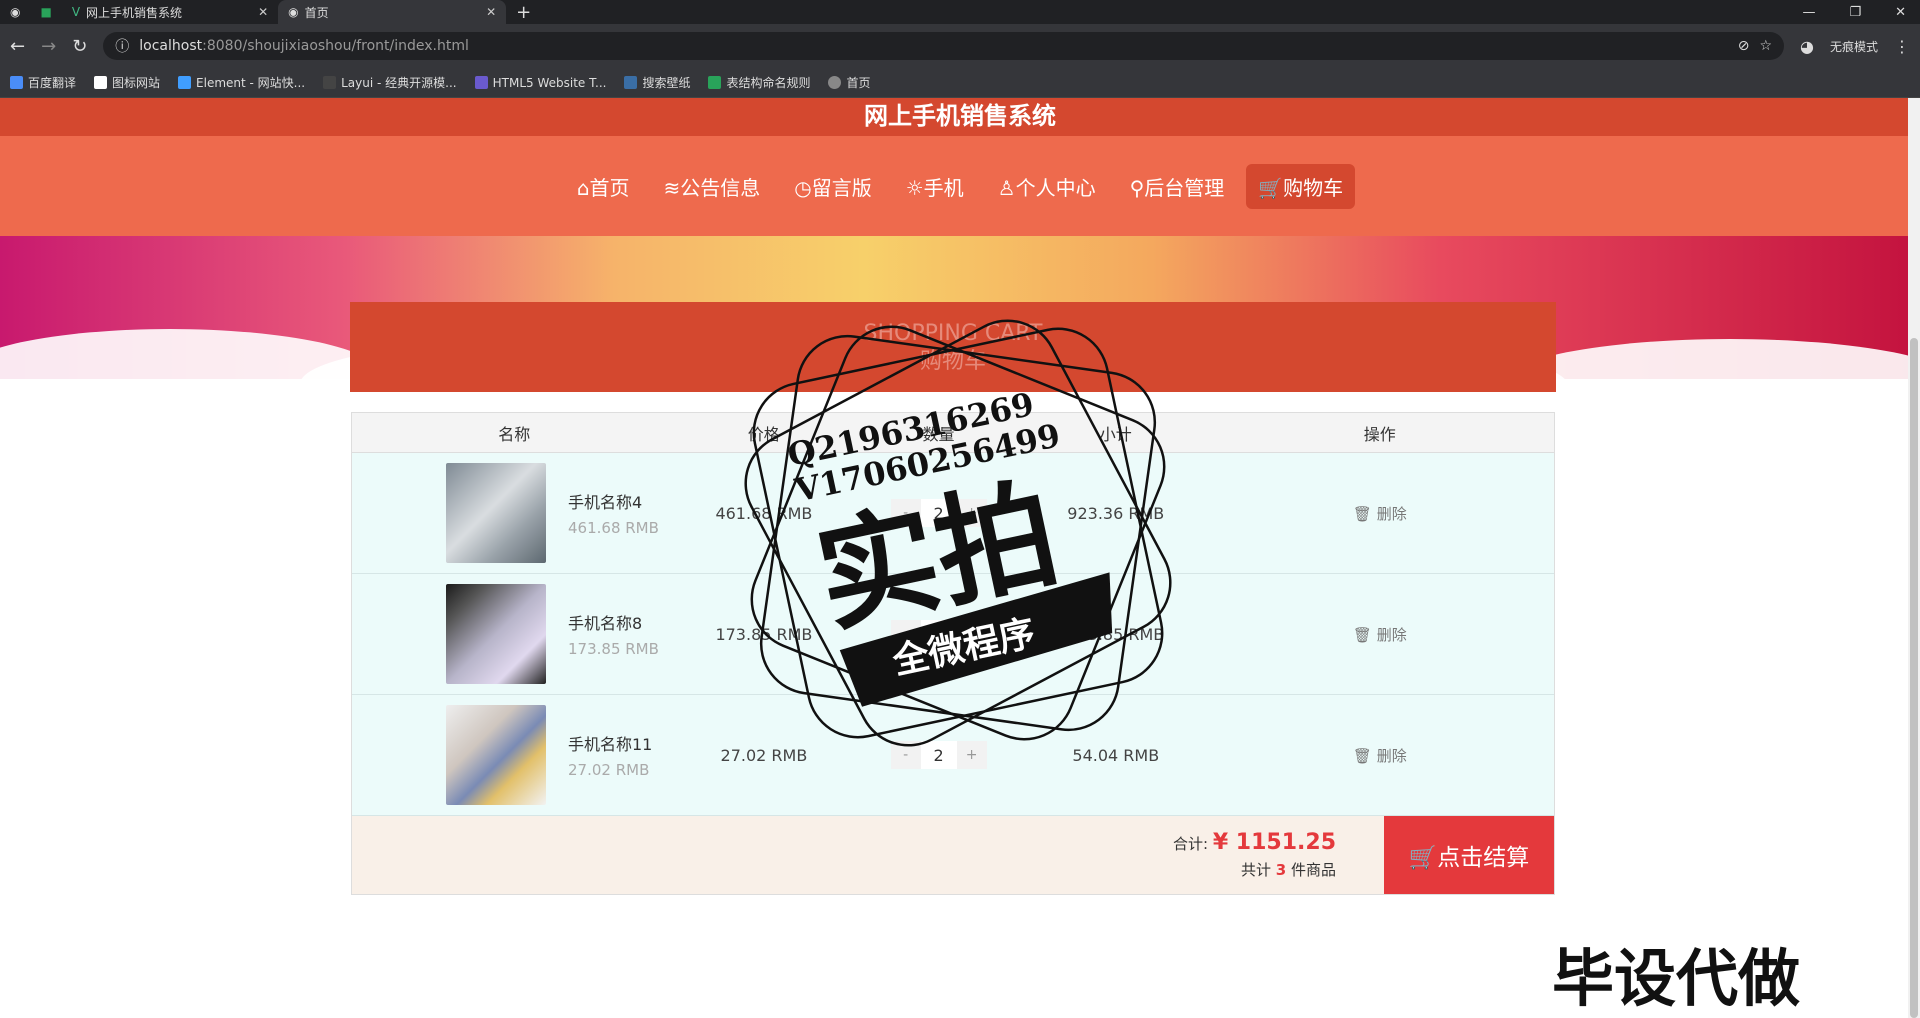 The height and width of the screenshot is (1018, 1920). I want to click on browser-tab-strip: ◉ ■ V 网上手机销售系统 ✕ ◉ 首页 ✕ + — ❐ ✕, so click(960, 12).